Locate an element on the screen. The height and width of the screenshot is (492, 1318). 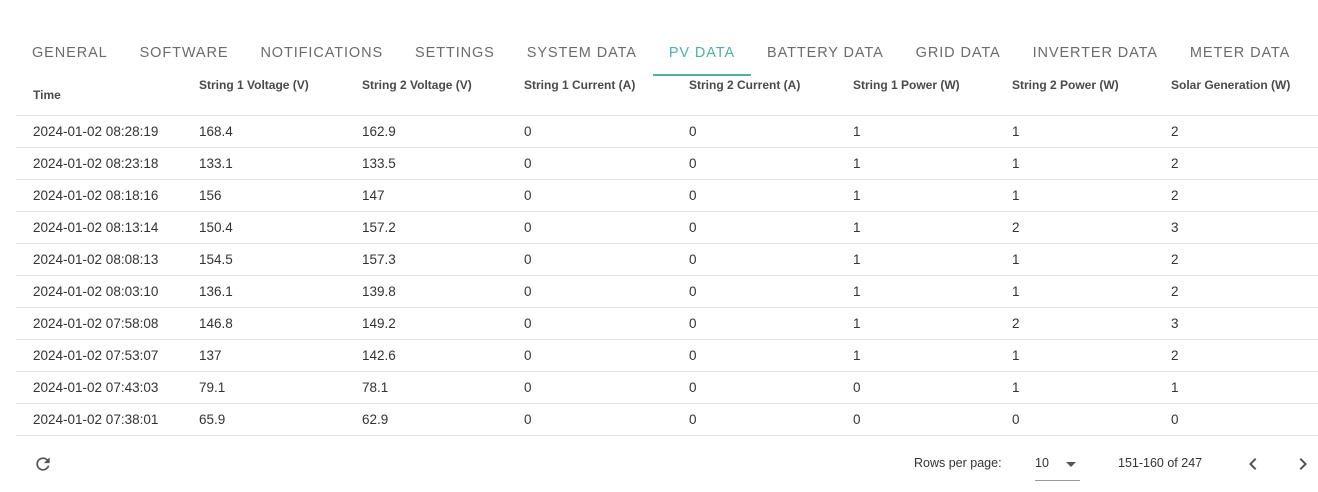
column-header-string2-power: String 2 Power (W) is located at coordinates (1074, 96).